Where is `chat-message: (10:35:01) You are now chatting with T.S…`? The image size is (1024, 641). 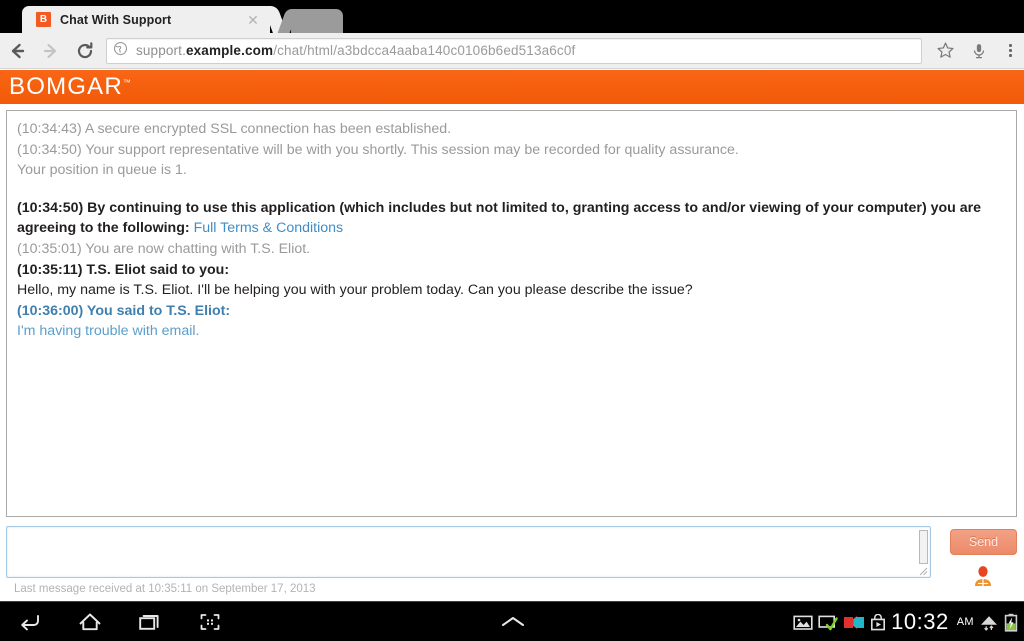
chat-message: (10:35:01) You are now chatting with T.S… is located at coordinates (164, 248).